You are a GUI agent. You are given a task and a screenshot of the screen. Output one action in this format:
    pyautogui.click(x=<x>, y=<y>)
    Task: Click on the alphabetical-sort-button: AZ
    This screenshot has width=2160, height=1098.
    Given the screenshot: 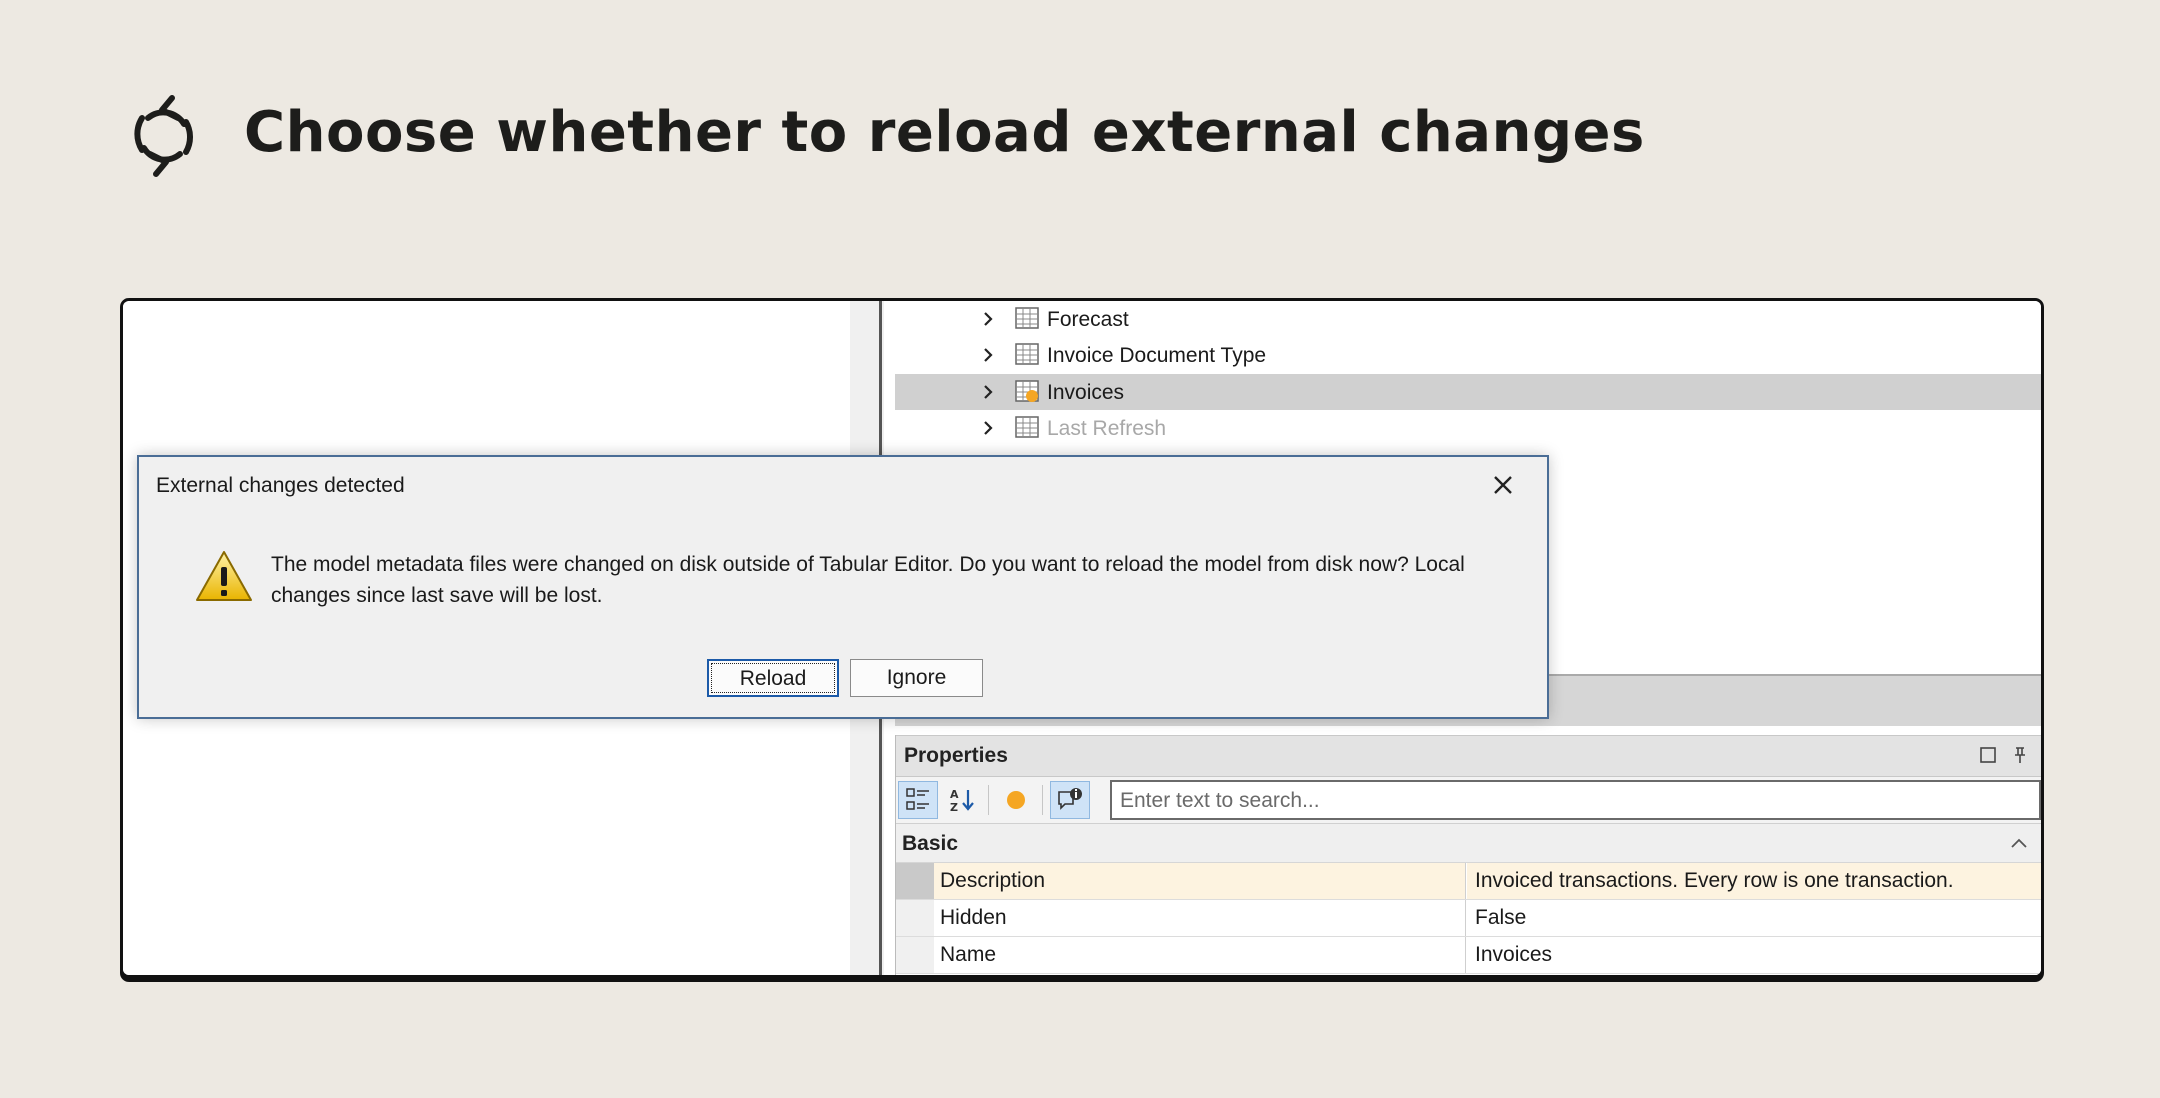 What is the action you would take?
    pyautogui.click(x=962, y=800)
    